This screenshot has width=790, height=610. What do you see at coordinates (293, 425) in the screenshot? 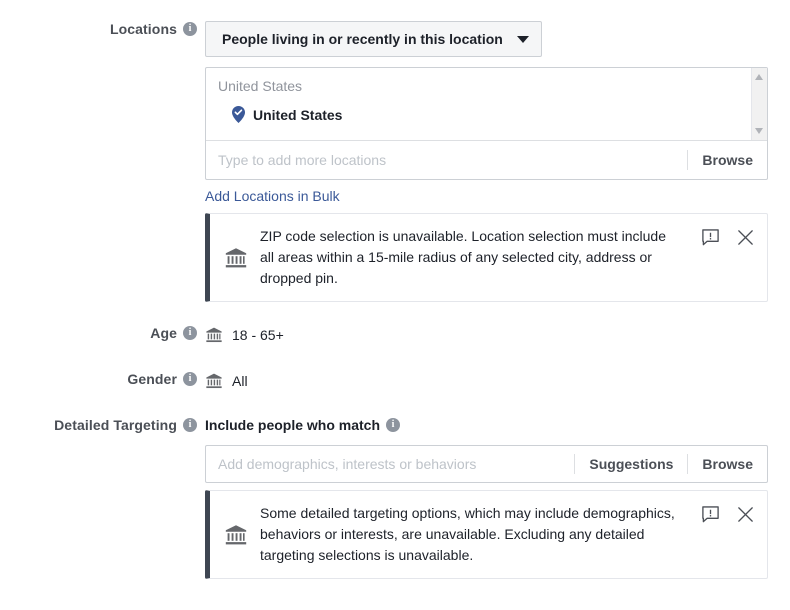
I see `include-people-who-match-label: Include people who match` at bounding box center [293, 425].